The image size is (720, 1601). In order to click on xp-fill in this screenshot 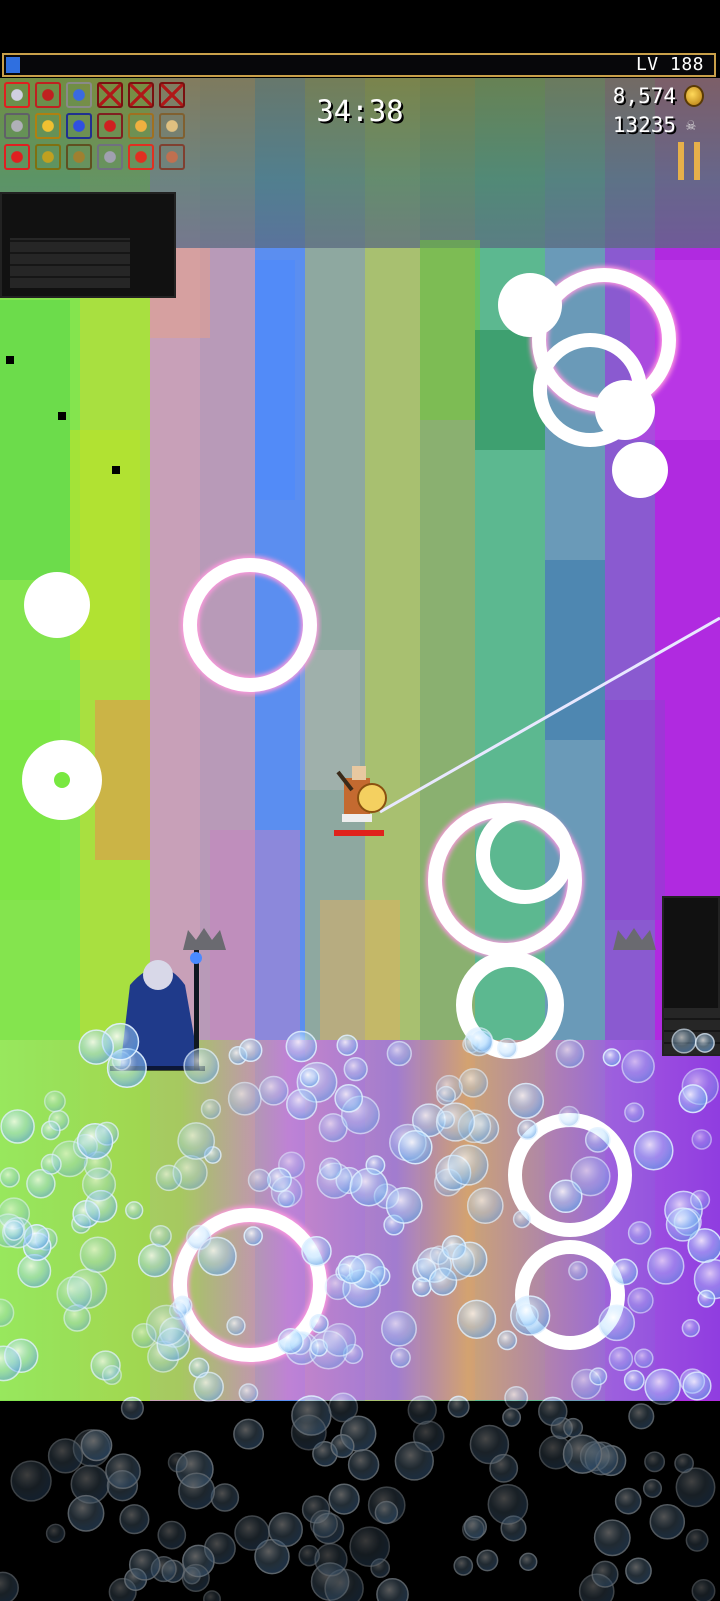, I will do `click(13, 65)`.